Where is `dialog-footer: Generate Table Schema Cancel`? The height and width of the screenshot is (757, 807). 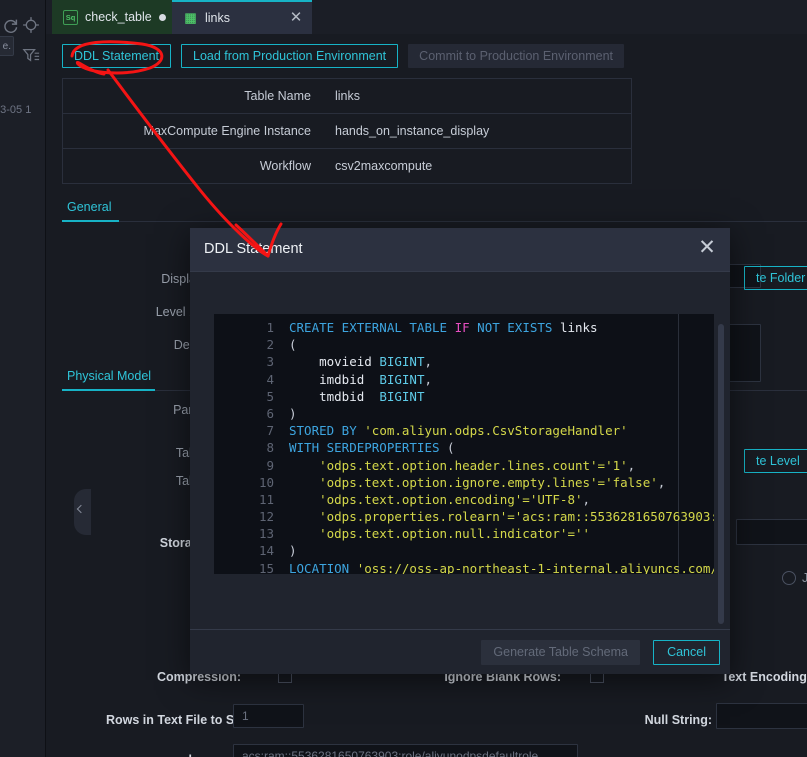 dialog-footer: Generate Table Schema Cancel is located at coordinates (460, 651).